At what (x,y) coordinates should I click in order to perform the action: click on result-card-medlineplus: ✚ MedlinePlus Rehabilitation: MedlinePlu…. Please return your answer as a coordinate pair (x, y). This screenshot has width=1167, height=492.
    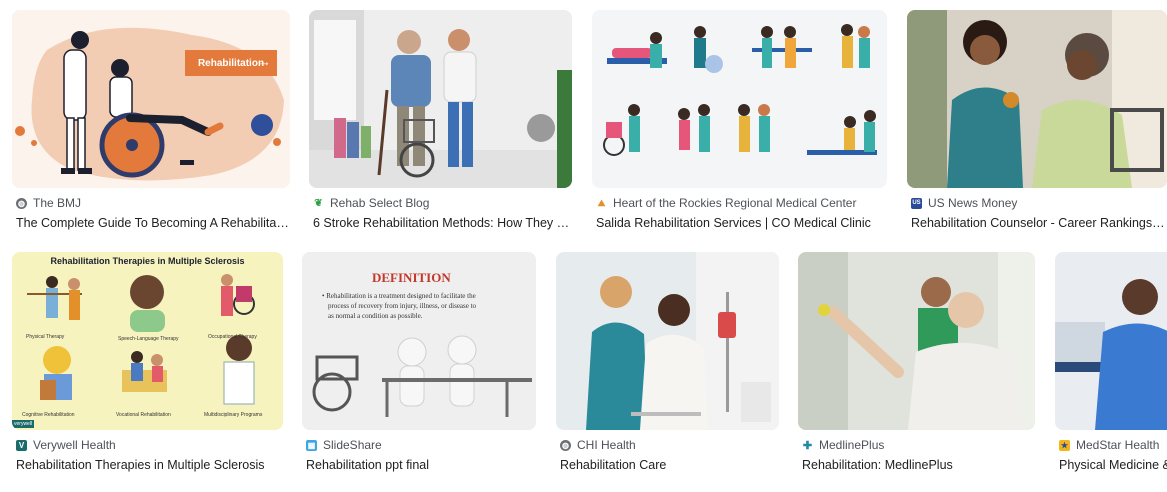
    Looking at the image, I should click on (916, 364).